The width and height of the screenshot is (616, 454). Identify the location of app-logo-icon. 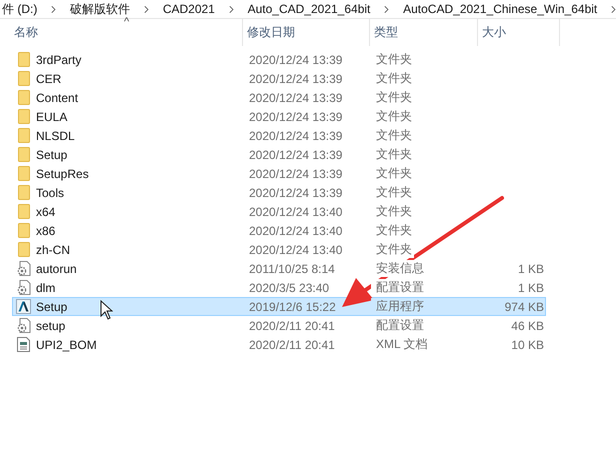
(23, 306).